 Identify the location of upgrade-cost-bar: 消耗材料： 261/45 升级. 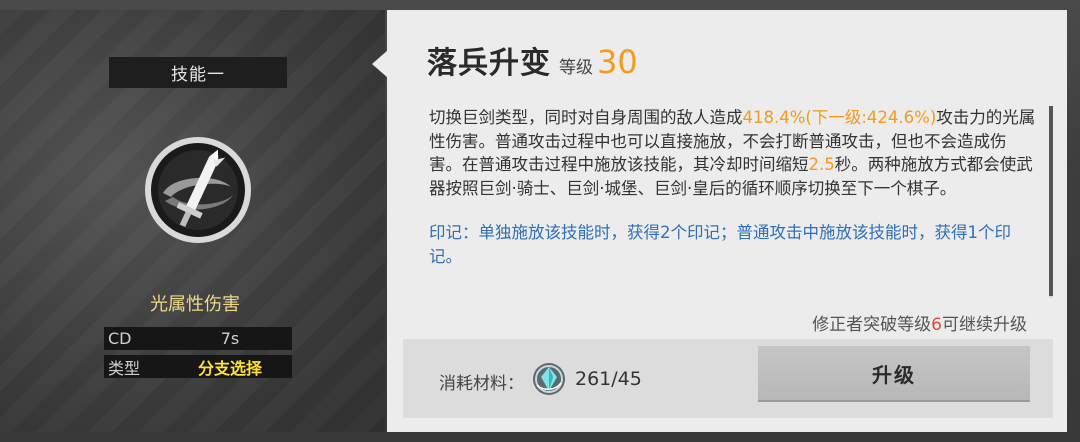
(728, 378).